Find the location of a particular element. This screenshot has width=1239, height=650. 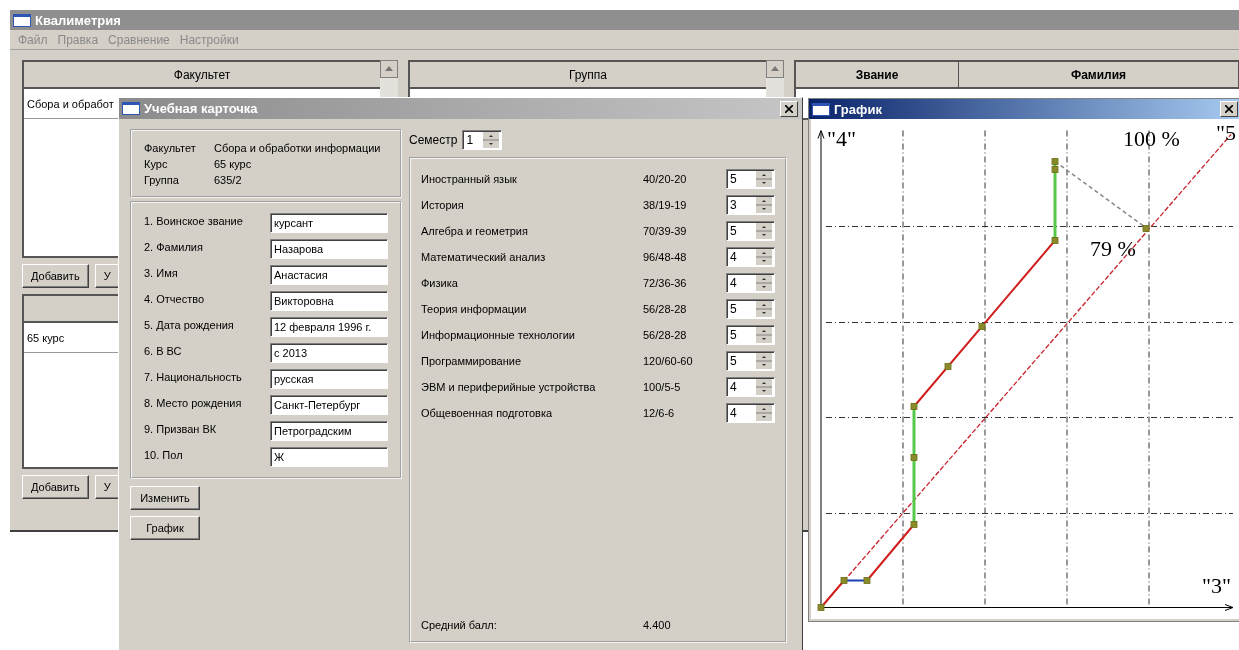

average-value: 4.400 is located at coordinates (657, 625).